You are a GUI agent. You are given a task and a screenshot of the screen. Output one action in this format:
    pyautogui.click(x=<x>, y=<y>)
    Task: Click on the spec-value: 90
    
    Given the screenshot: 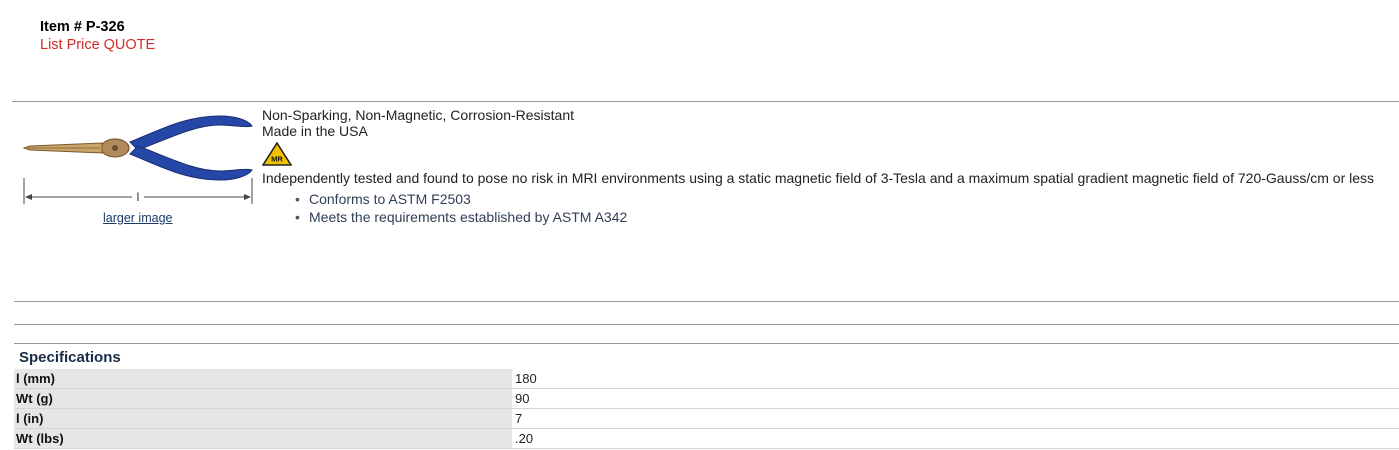 What is the action you would take?
    pyautogui.click(x=955, y=398)
    